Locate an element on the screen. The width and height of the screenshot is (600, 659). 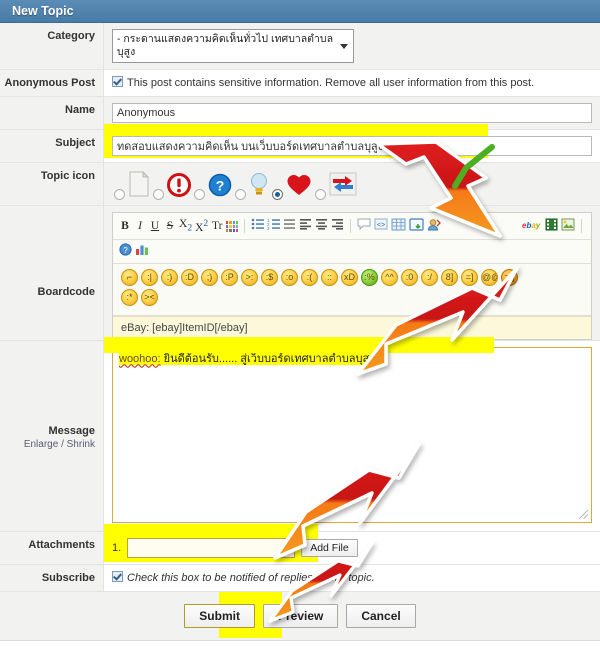
radio-lightbulb is located at coordinates (240, 194).